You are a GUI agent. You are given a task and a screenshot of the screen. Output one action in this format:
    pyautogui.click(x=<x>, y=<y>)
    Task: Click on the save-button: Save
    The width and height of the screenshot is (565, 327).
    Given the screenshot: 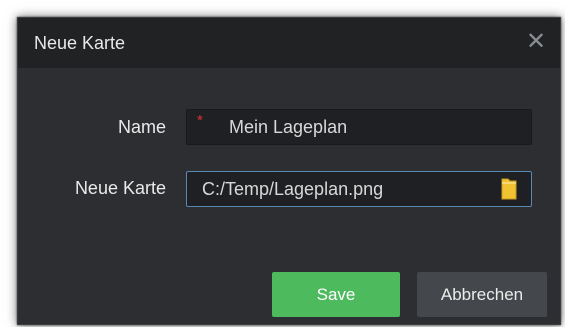 What is the action you would take?
    pyautogui.click(x=336, y=294)
    